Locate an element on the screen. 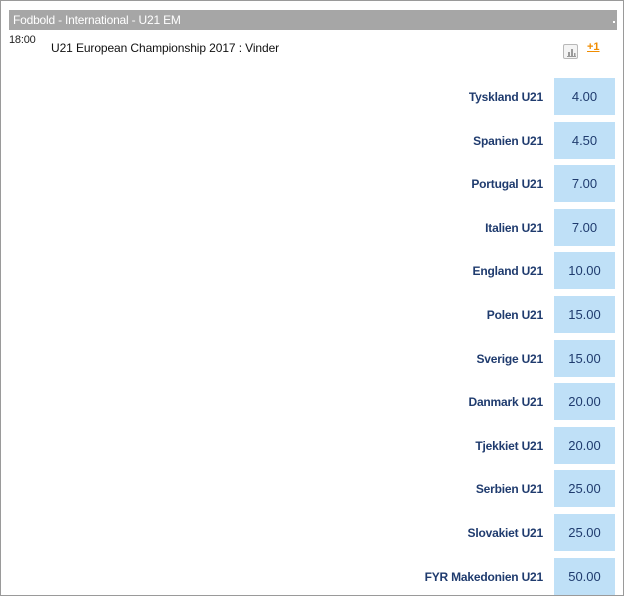 The height and width of the screenshot is (596, 624). selection-name: Spanien U21 is located at coordinates (508, 140).